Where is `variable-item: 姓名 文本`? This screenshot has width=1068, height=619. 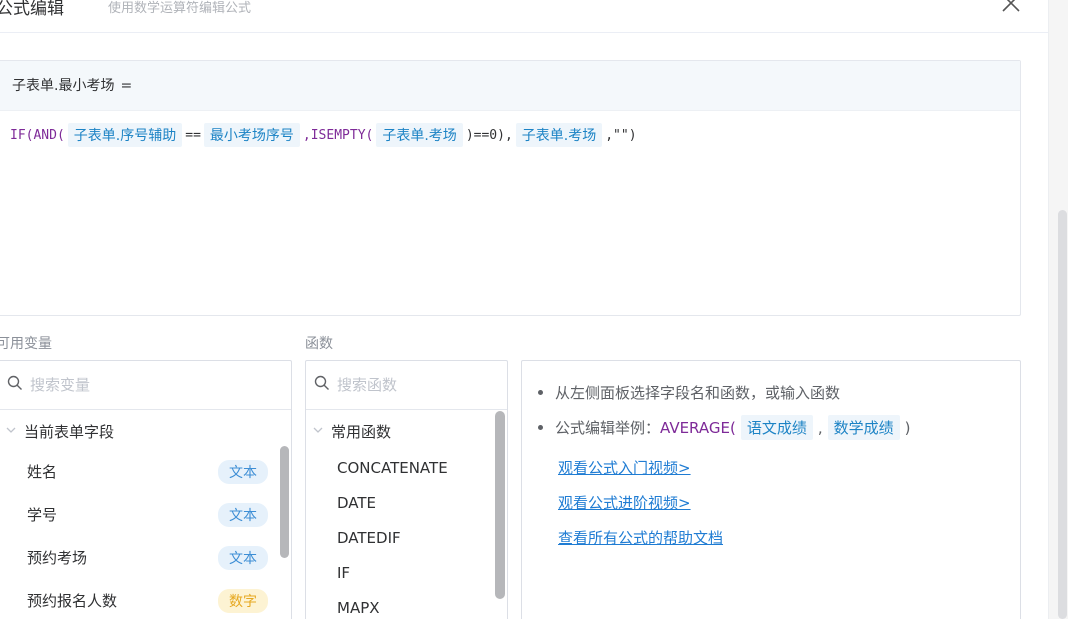 variable-item: 姓名 文本 is located at coordinates (145, 471).